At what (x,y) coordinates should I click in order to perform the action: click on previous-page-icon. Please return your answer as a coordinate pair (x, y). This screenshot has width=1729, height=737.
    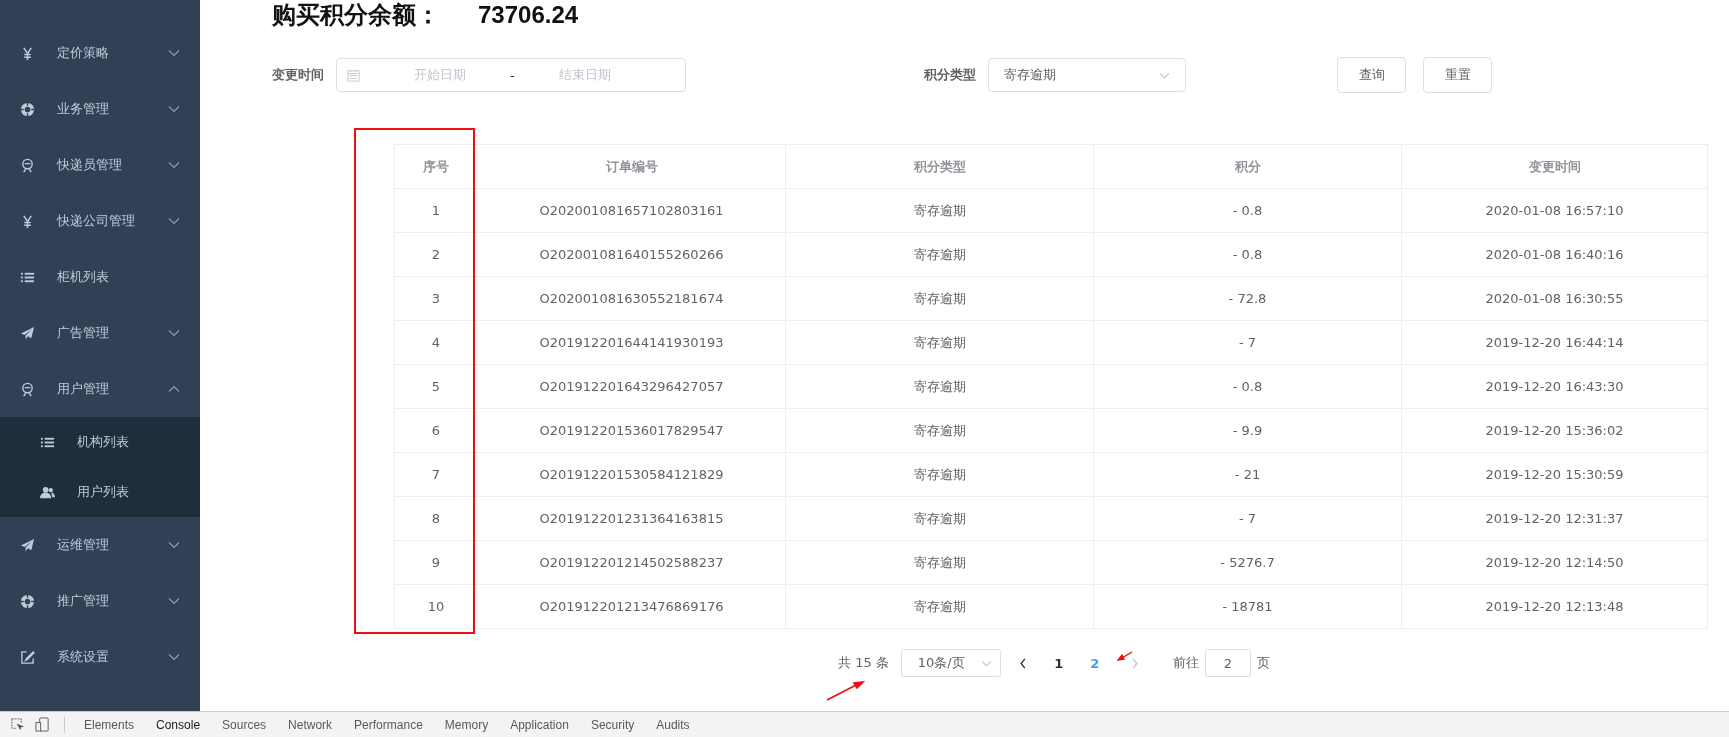
    Looking at the image, I should click on (1022, 663).